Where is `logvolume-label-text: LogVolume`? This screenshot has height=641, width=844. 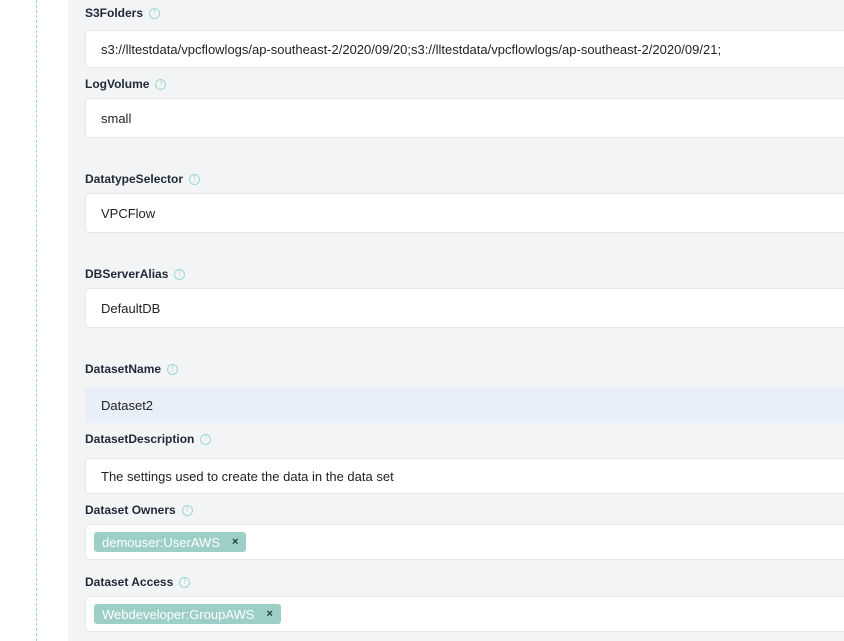 logvolume-label-text: LogVolume is located at coordinates (117, 84).